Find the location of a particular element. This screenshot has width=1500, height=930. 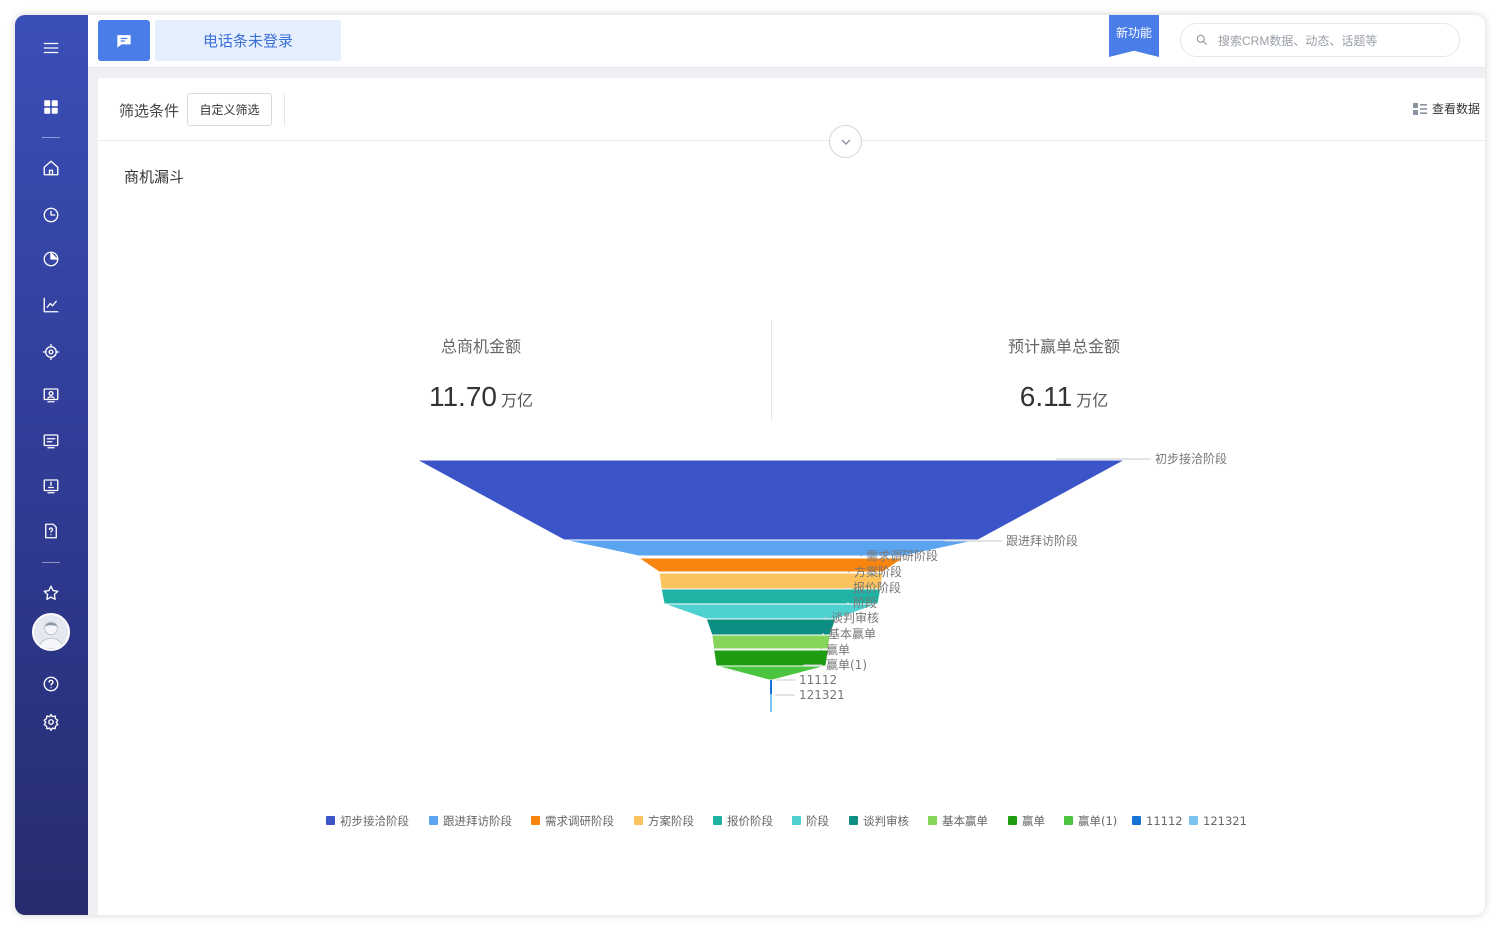

sidebar is located at coordinates (51, 465).